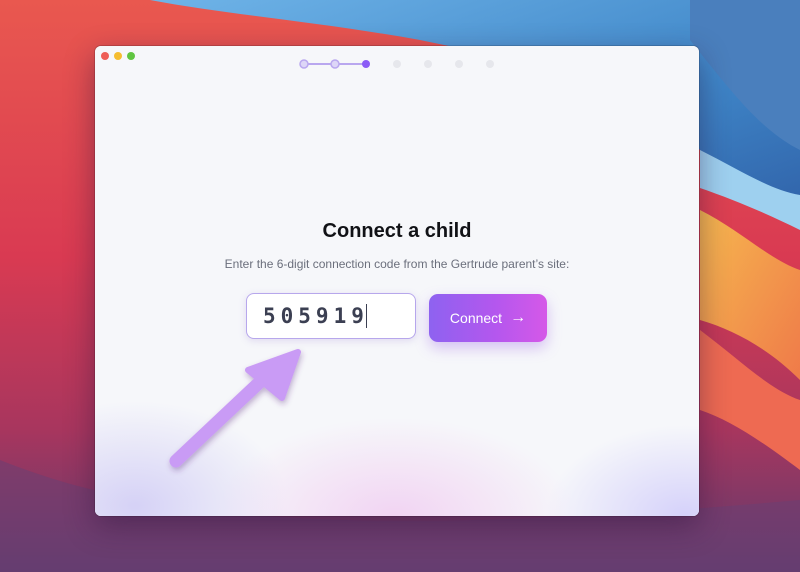  Describe the element at coordinates (476, 318) in the screenshot. I see `connect-button-label: Connect` at that location.